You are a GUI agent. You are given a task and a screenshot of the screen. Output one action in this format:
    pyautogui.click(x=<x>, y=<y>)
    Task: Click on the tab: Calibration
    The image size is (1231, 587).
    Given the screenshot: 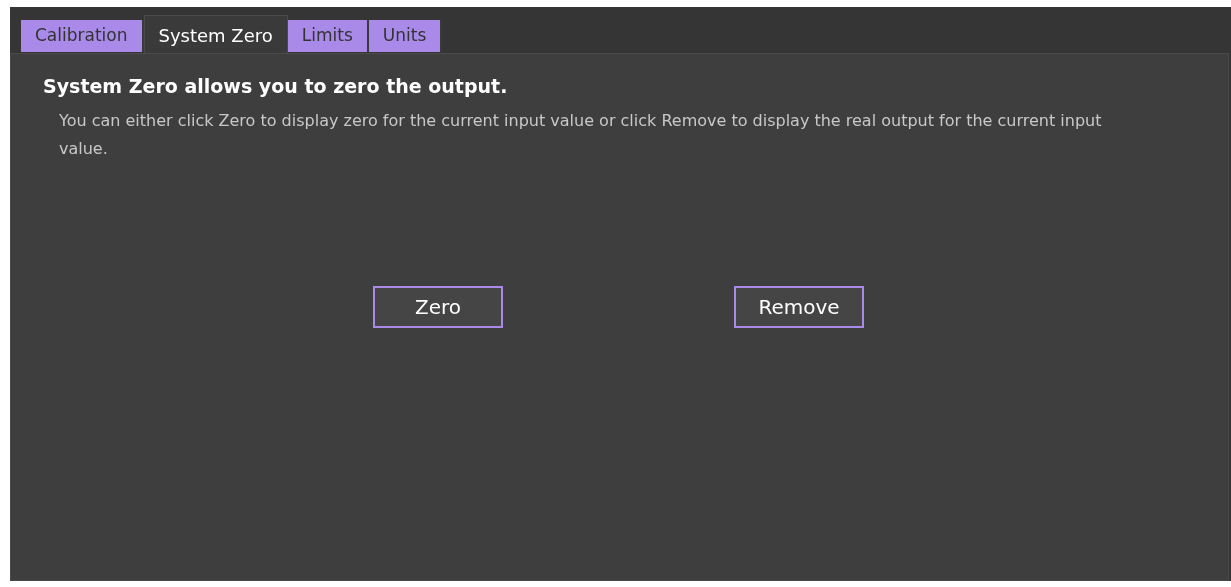 What is the action you would take?
    pyautogui.click(x=82, y=36)
    